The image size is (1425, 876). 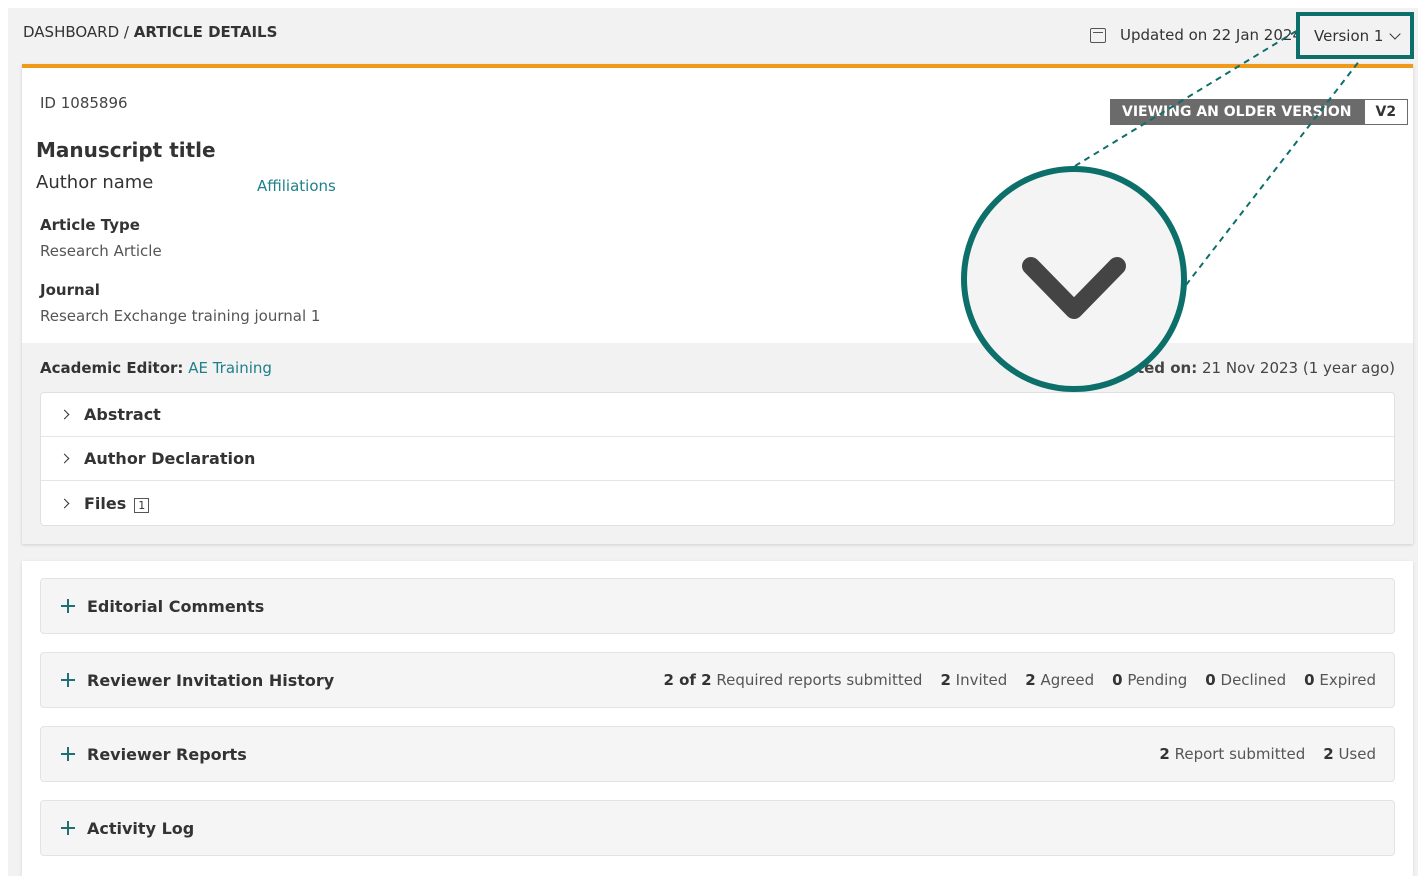 I want to click on panel-title: Reviewer Reports, so click(x=167, y=754).